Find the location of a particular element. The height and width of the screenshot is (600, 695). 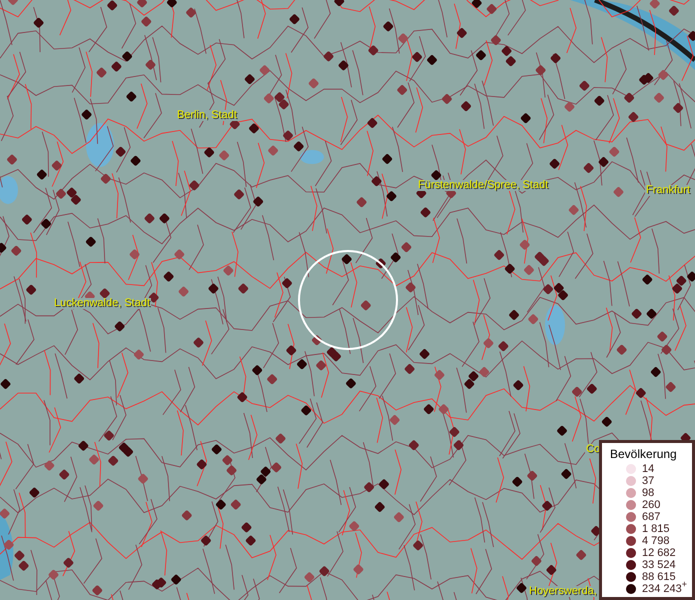

legend-value: 98 is located at coordinates (648, 493).